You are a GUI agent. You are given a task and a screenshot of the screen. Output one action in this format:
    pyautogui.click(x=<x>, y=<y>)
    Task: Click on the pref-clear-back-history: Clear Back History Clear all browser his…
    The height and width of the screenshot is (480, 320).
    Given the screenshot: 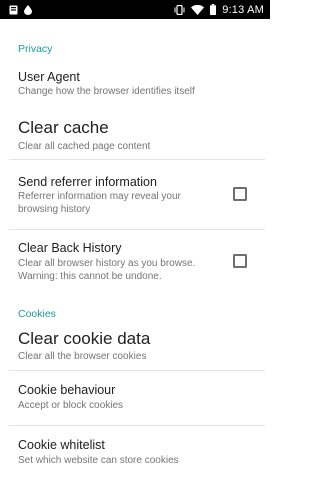 What is the action you would take?
    pyautogui.click(x=135, y=266)
    